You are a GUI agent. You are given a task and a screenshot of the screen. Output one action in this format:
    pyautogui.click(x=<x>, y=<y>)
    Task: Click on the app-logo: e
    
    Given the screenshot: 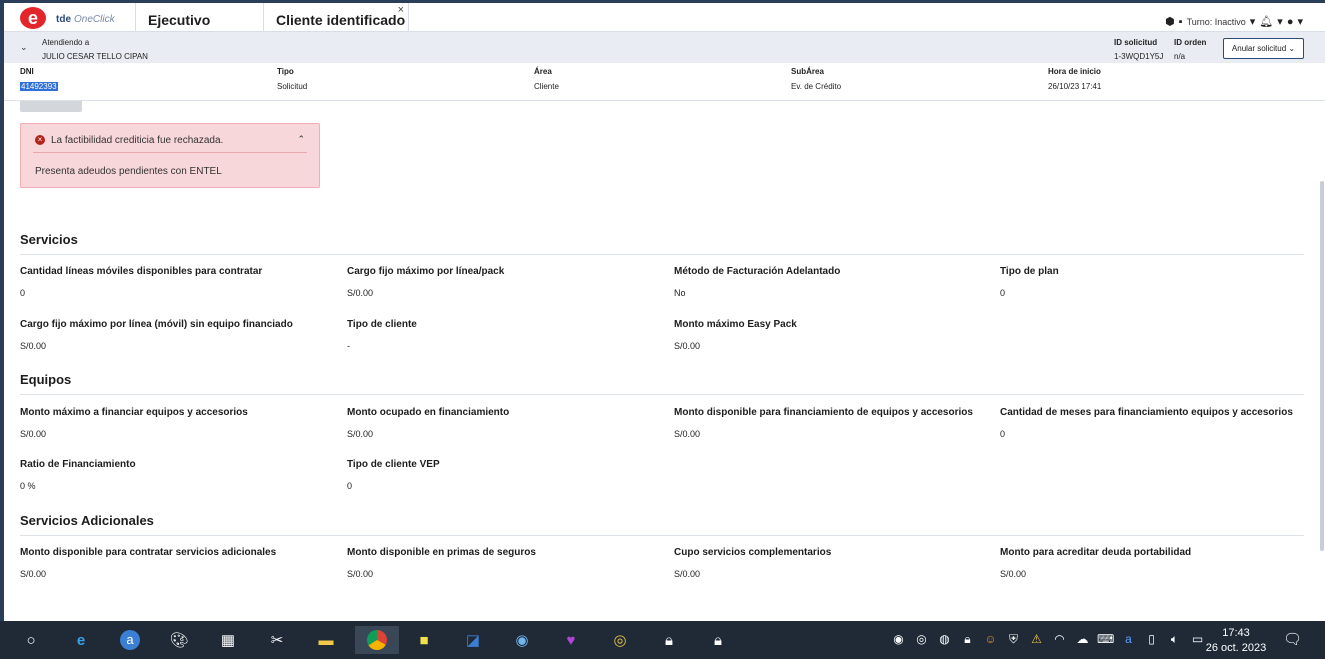 What is the action you would take?
    pyautogui.click(x=35, y=19)
    